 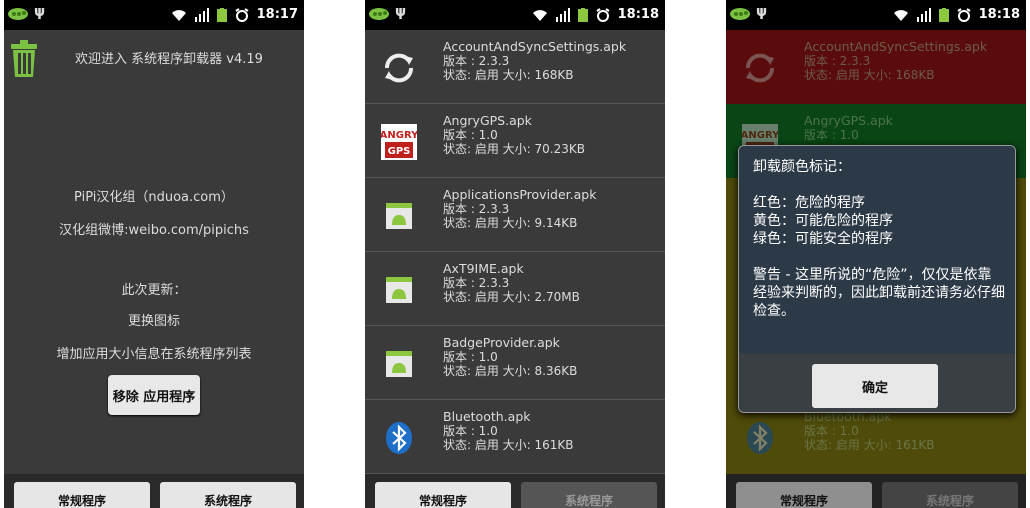 I want to click on app-name: AngryGPS.apk, so click(x=487, y=120).